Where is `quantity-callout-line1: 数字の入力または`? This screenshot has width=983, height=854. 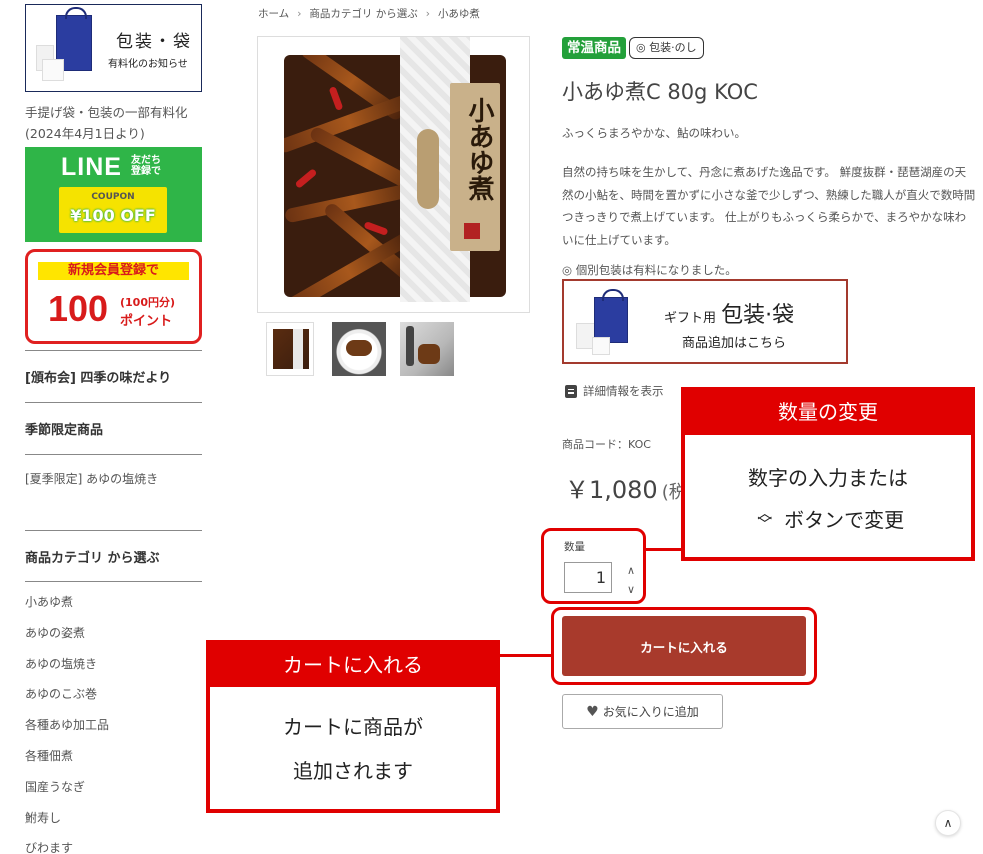
quantity-callout-line1: 数字の入力または is located at coordinates (828, 478).